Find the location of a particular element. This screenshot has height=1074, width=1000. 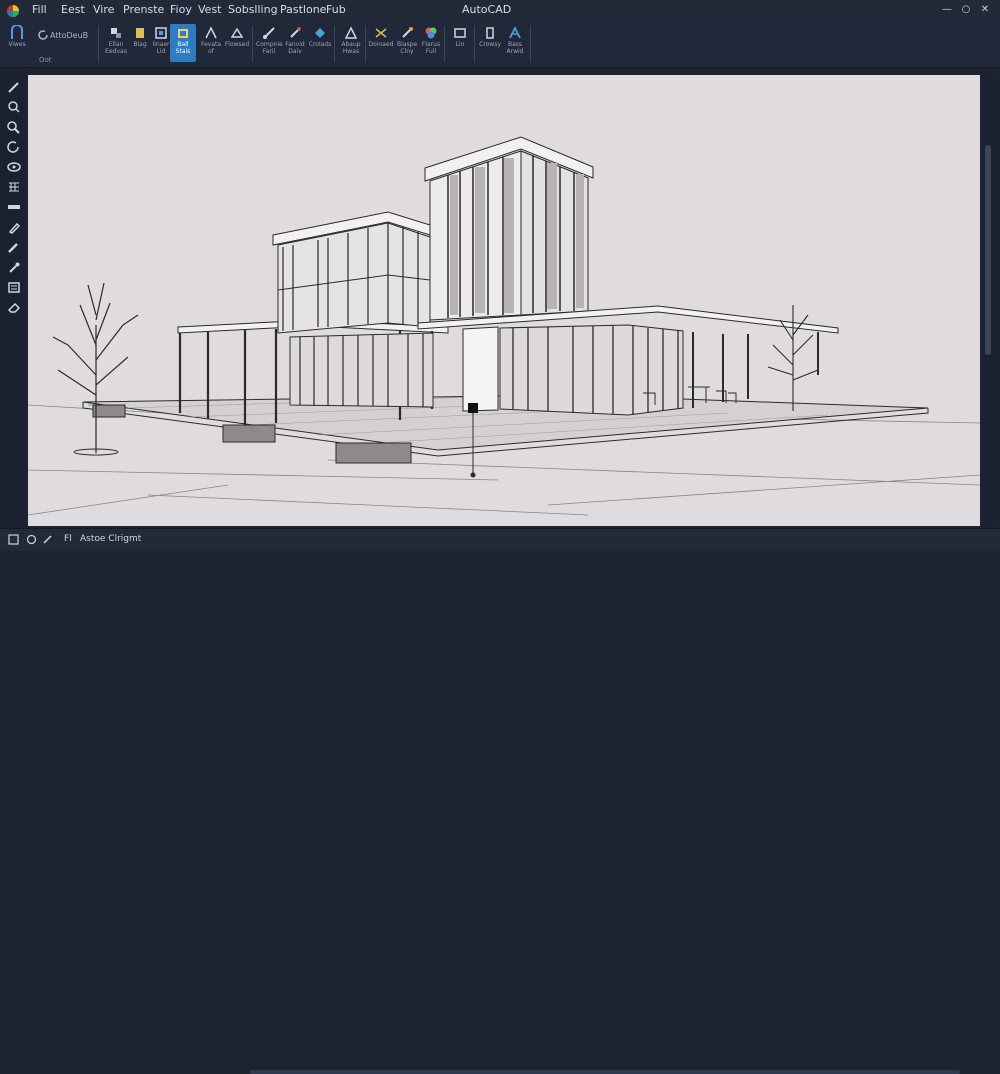

tool-label: Crowsy is located at coordinates (490, 44).